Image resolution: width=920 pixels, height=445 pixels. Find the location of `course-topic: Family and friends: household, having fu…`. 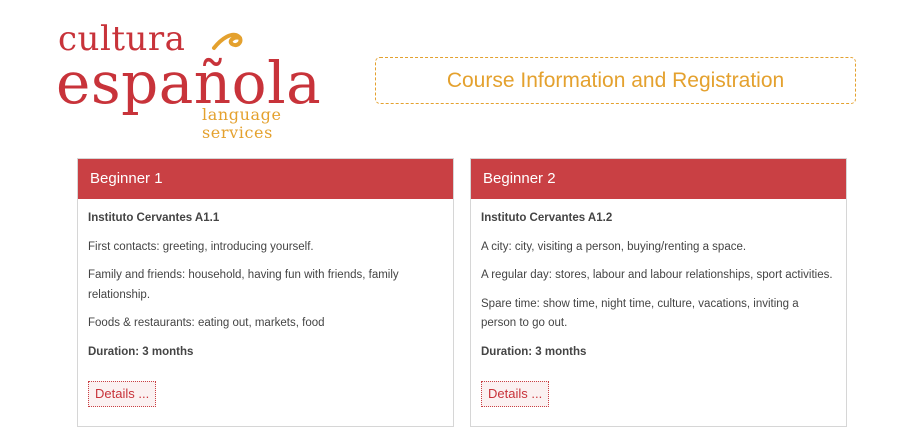

course-topic: Family and friends: household, having fu… is located at coordinates (243, 285).